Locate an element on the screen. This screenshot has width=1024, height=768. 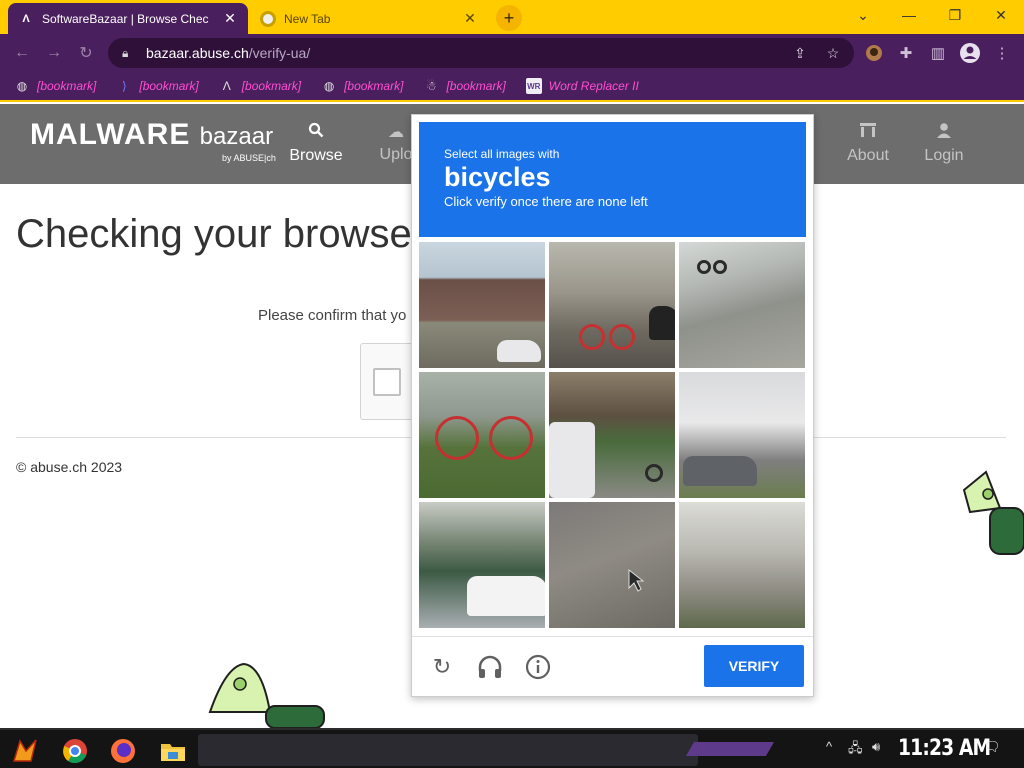
volume-icon: 🔊︎ is located at coordinates (876, 747).